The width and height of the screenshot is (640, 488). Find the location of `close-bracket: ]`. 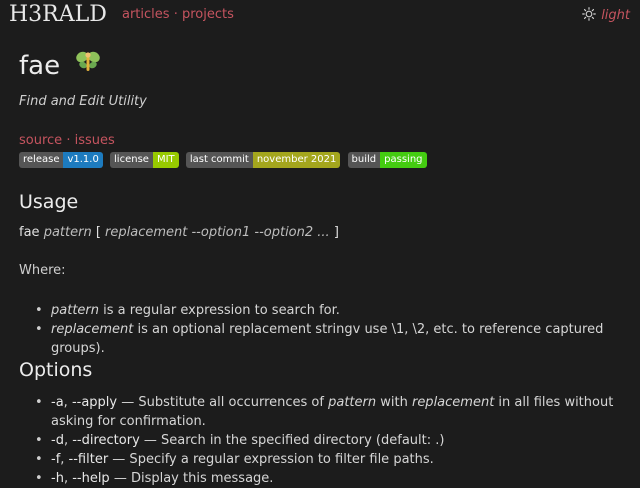

close-bracket: ] is located at coordinates (336, 232).